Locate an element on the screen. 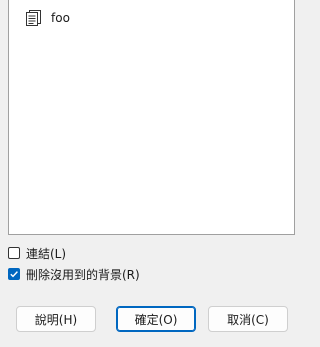 The width and height of the screenshot is (320, 347). checkmark-icon is located at coordinates (14, 274).